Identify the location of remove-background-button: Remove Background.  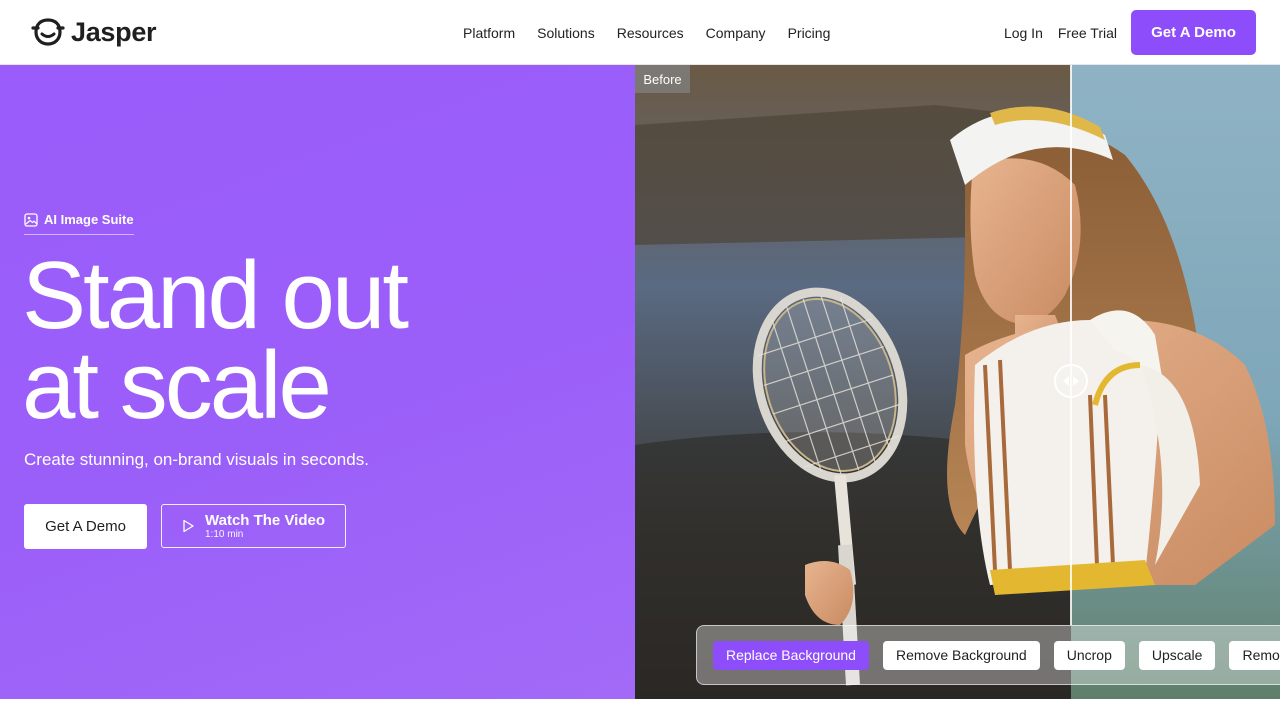
(961, 655).